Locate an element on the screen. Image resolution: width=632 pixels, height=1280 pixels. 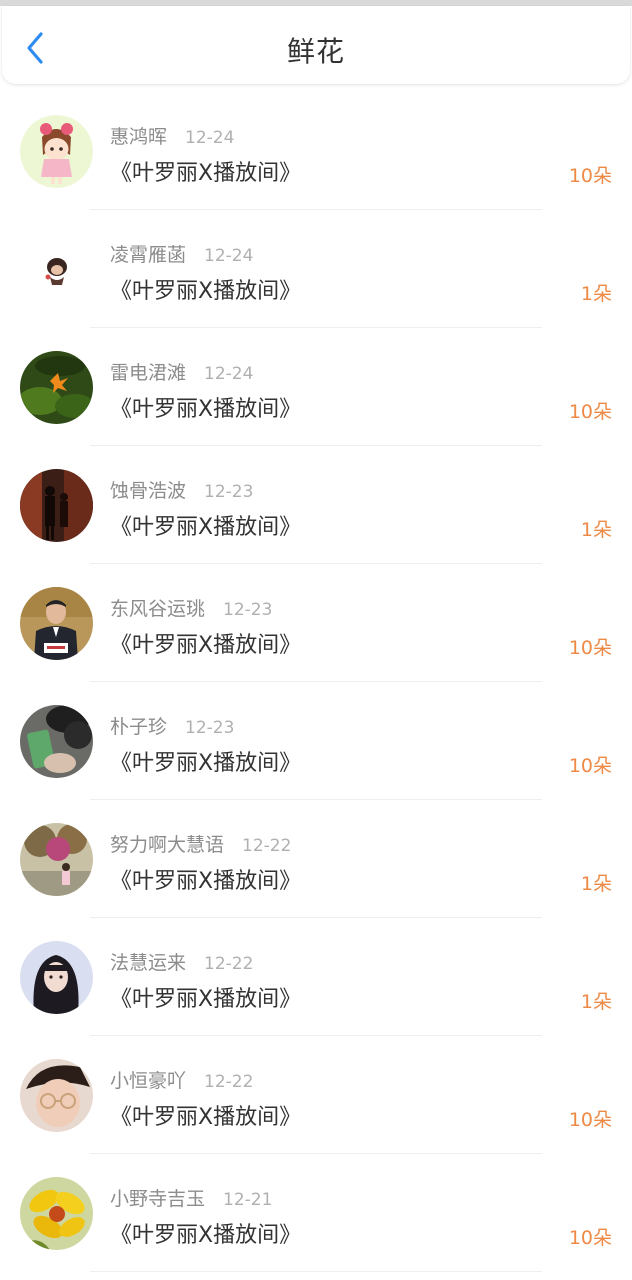
sender-name: 小野寺吉玉 12-21 is located at coordinates (191, 1199).